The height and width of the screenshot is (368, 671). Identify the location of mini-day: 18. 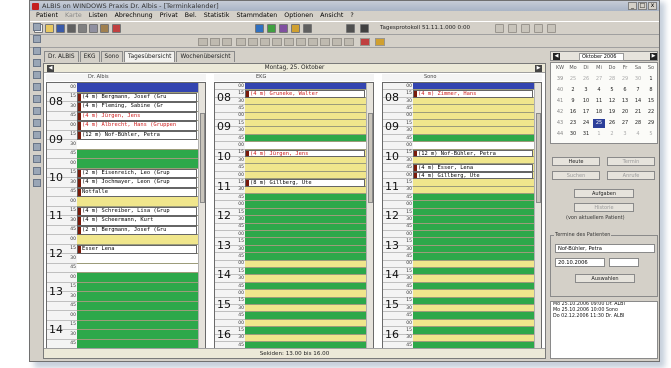
(599, 112).